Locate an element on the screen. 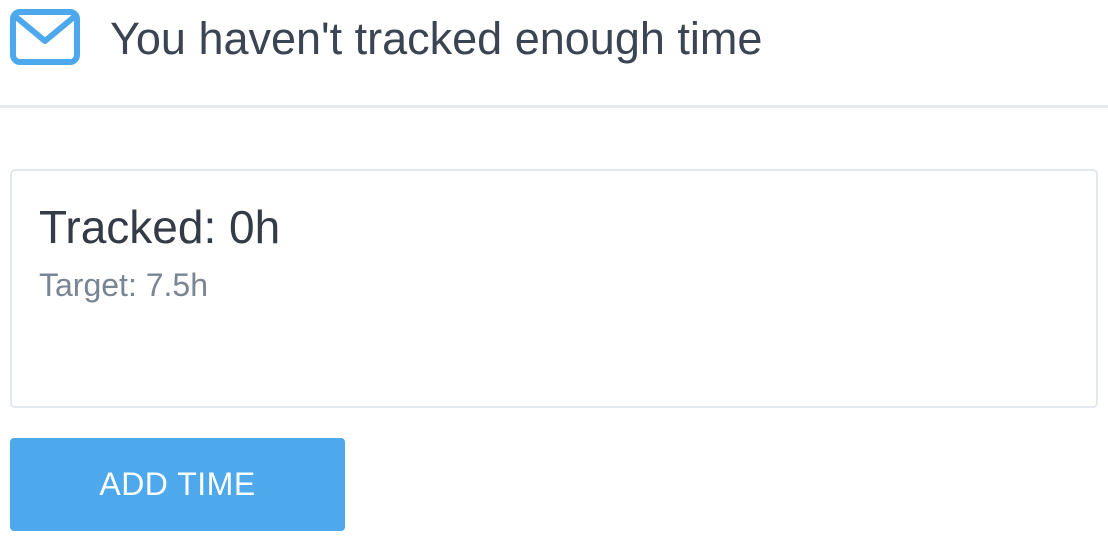  tracked-time-label: Tracked: 0h is located at coordinates (160, 227).